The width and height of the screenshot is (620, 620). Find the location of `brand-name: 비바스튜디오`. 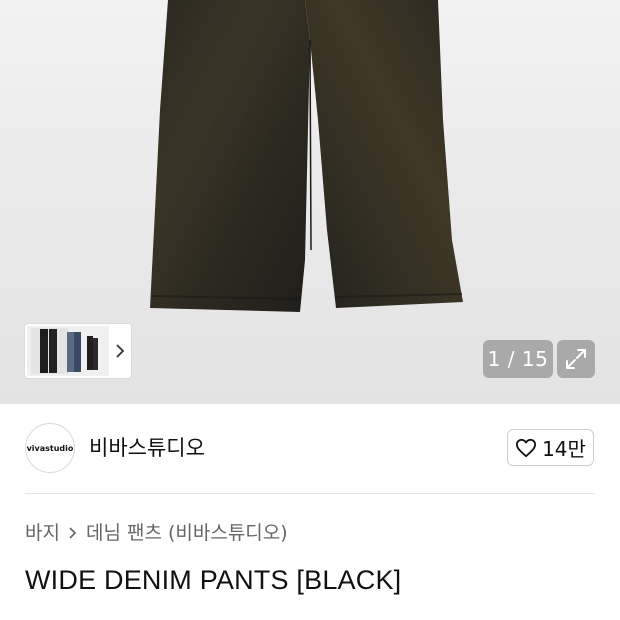

brand-name: 비바스튜디오 is located at coordinates (147, 448).